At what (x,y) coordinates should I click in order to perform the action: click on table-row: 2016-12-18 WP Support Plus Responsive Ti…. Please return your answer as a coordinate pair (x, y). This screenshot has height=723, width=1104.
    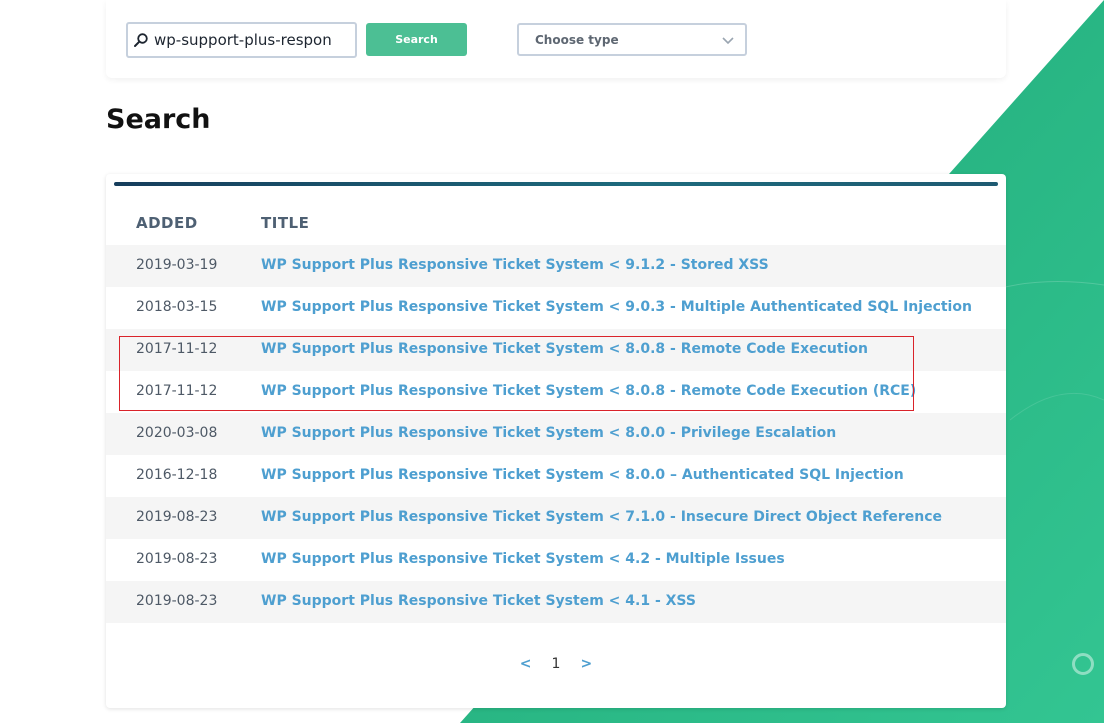
    Looking at the image, I should click on (556, 476).